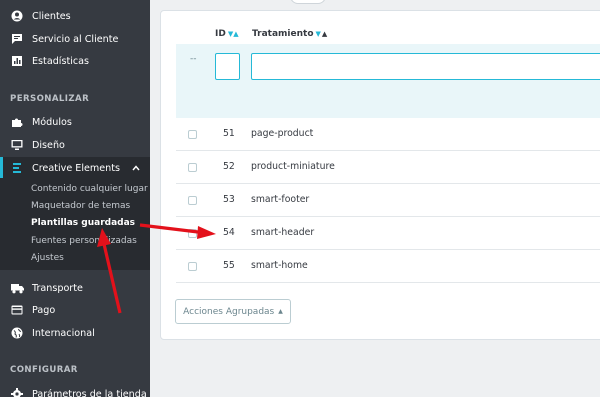 Image resolution: width=600 pixels, height=397 pixels. What do you see at coordinates (156, 268) in the screenshot?
I see `annotation-arrows` at bounding box center [156, 268].